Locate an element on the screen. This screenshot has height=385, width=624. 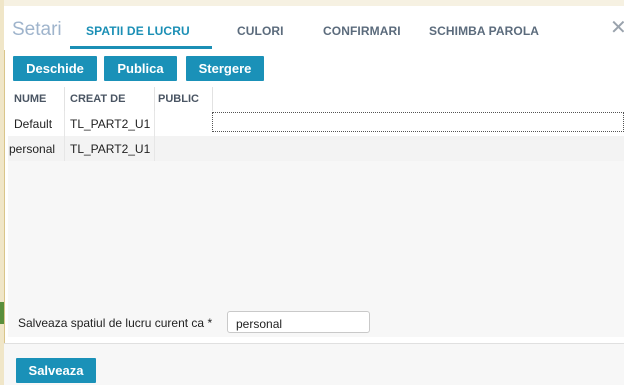
cell-name: Default is located at coordinates (33, 124).